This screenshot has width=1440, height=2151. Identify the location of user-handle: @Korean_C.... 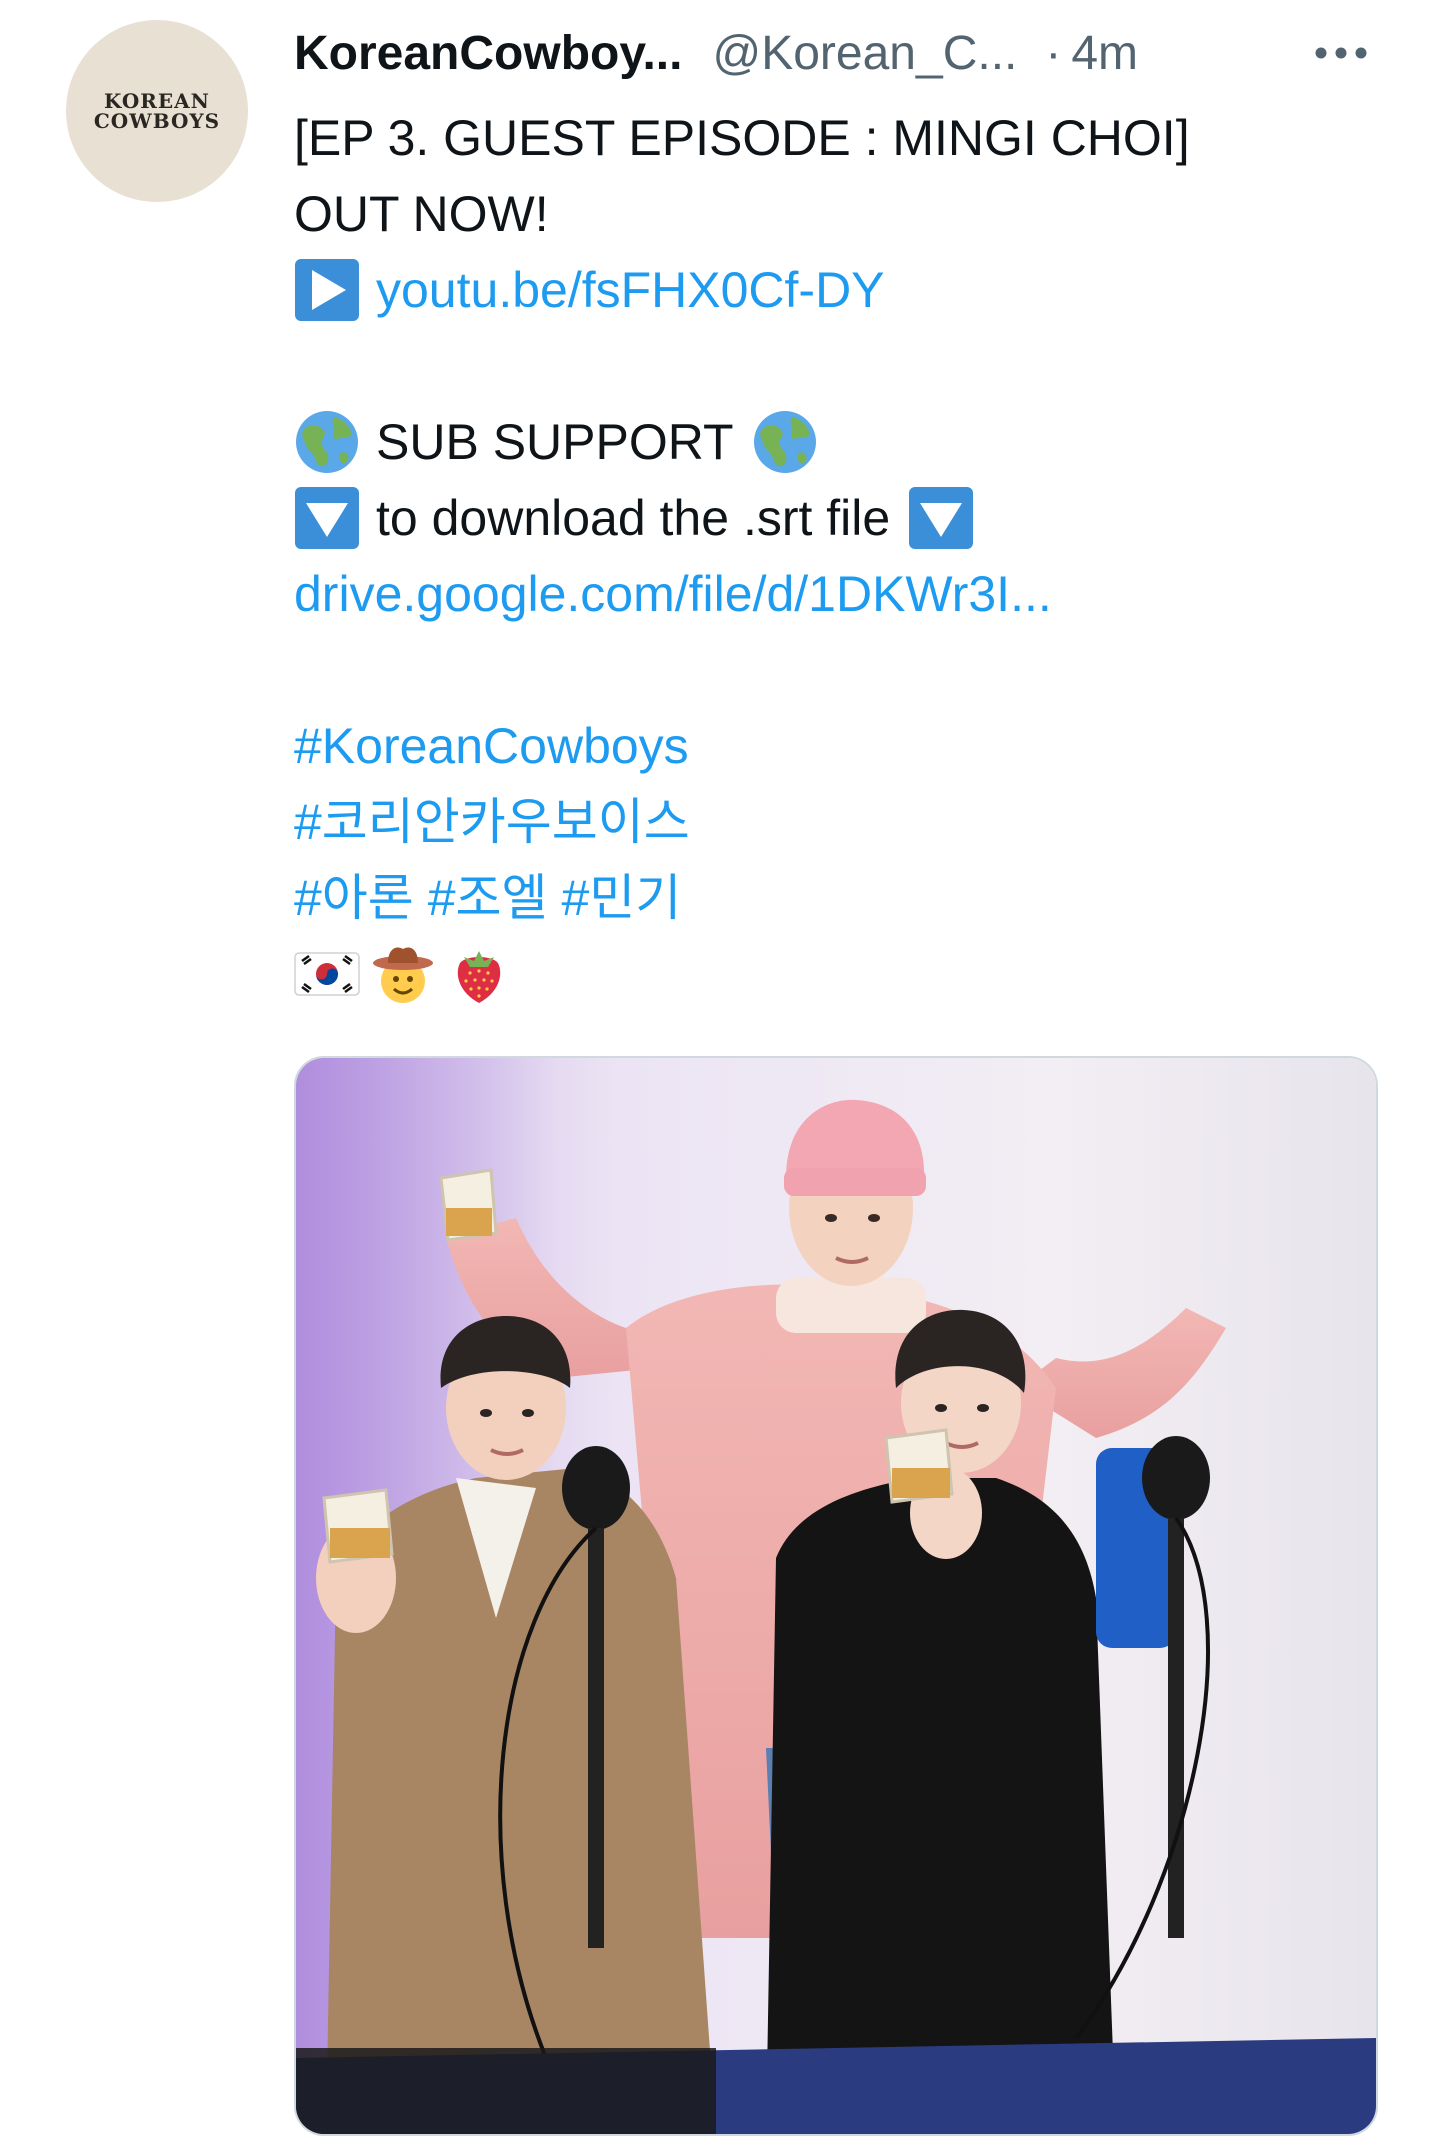
(864, 53).